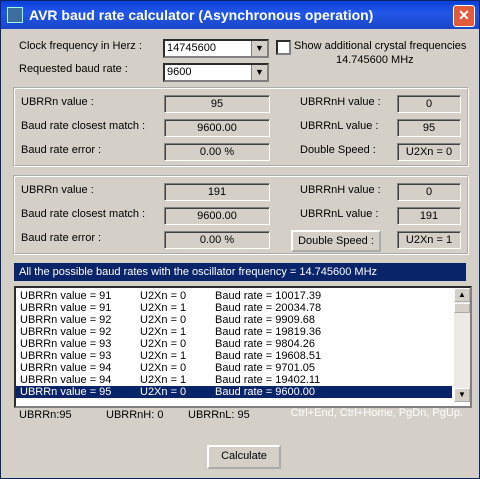  Describe the element at coordinates (268, 296) in the screenshot. I see `list-baud-text: Baud rate = 10017.39` at that location.